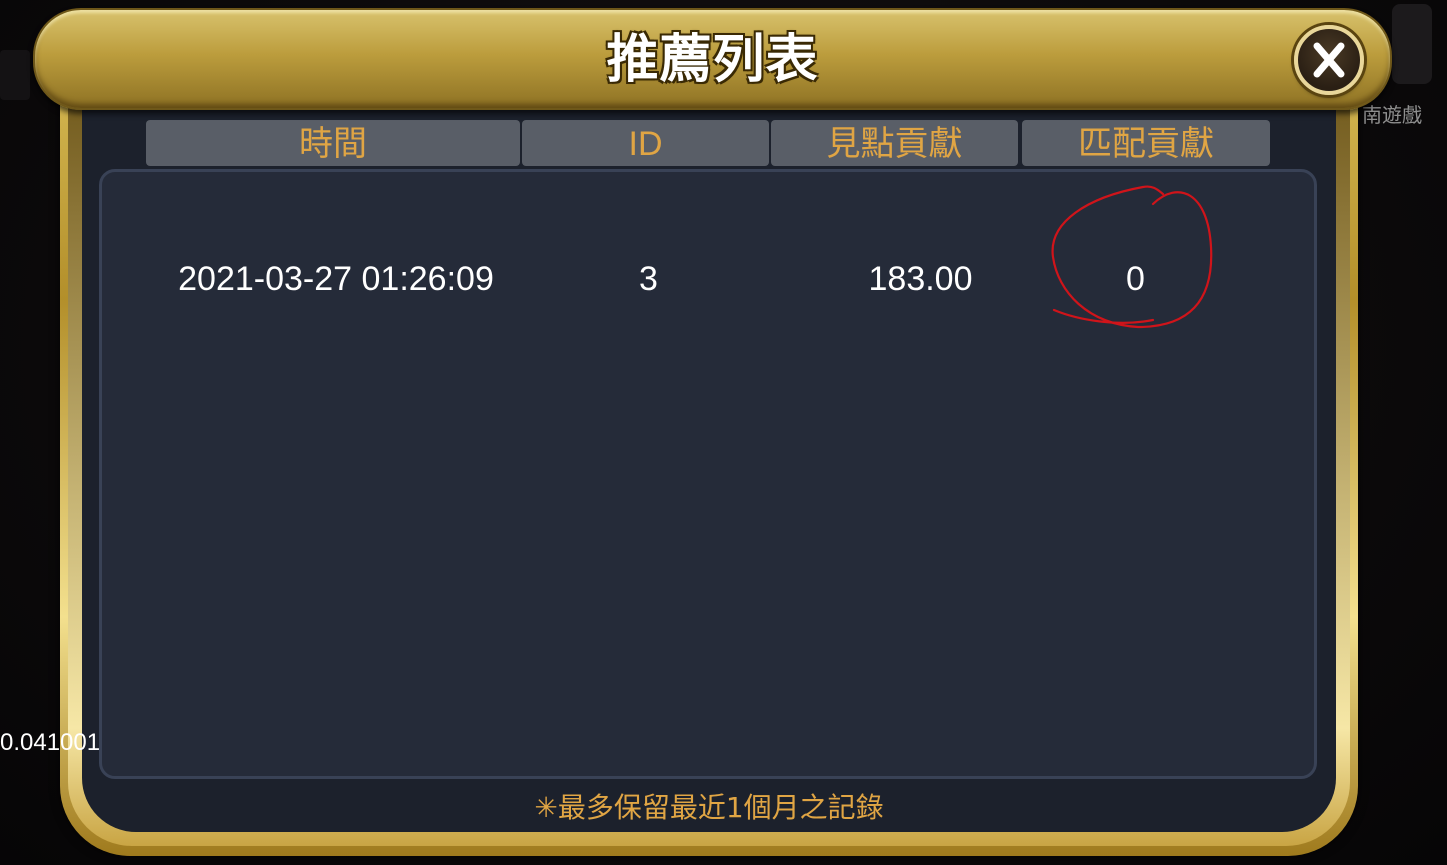 The image size is (1447, 865). I want to click on background-right-element, so click(1412, 44).